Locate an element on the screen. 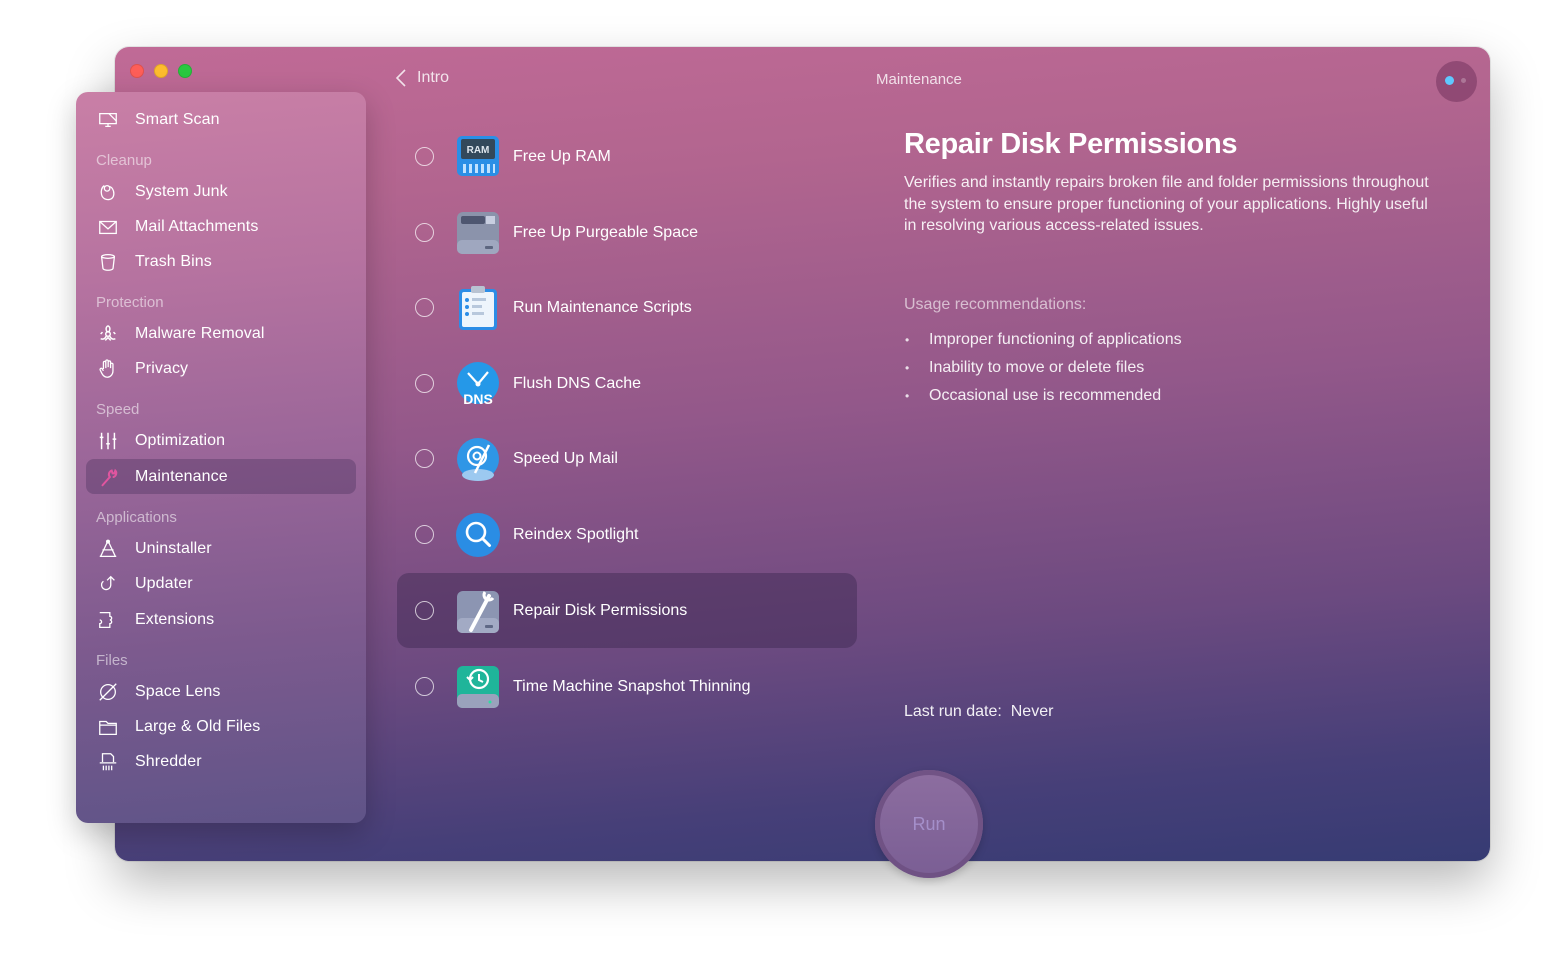 The height and width of the screenshot is (954, 1560). ram-icon: RAM is located at coordinates (478, 157).